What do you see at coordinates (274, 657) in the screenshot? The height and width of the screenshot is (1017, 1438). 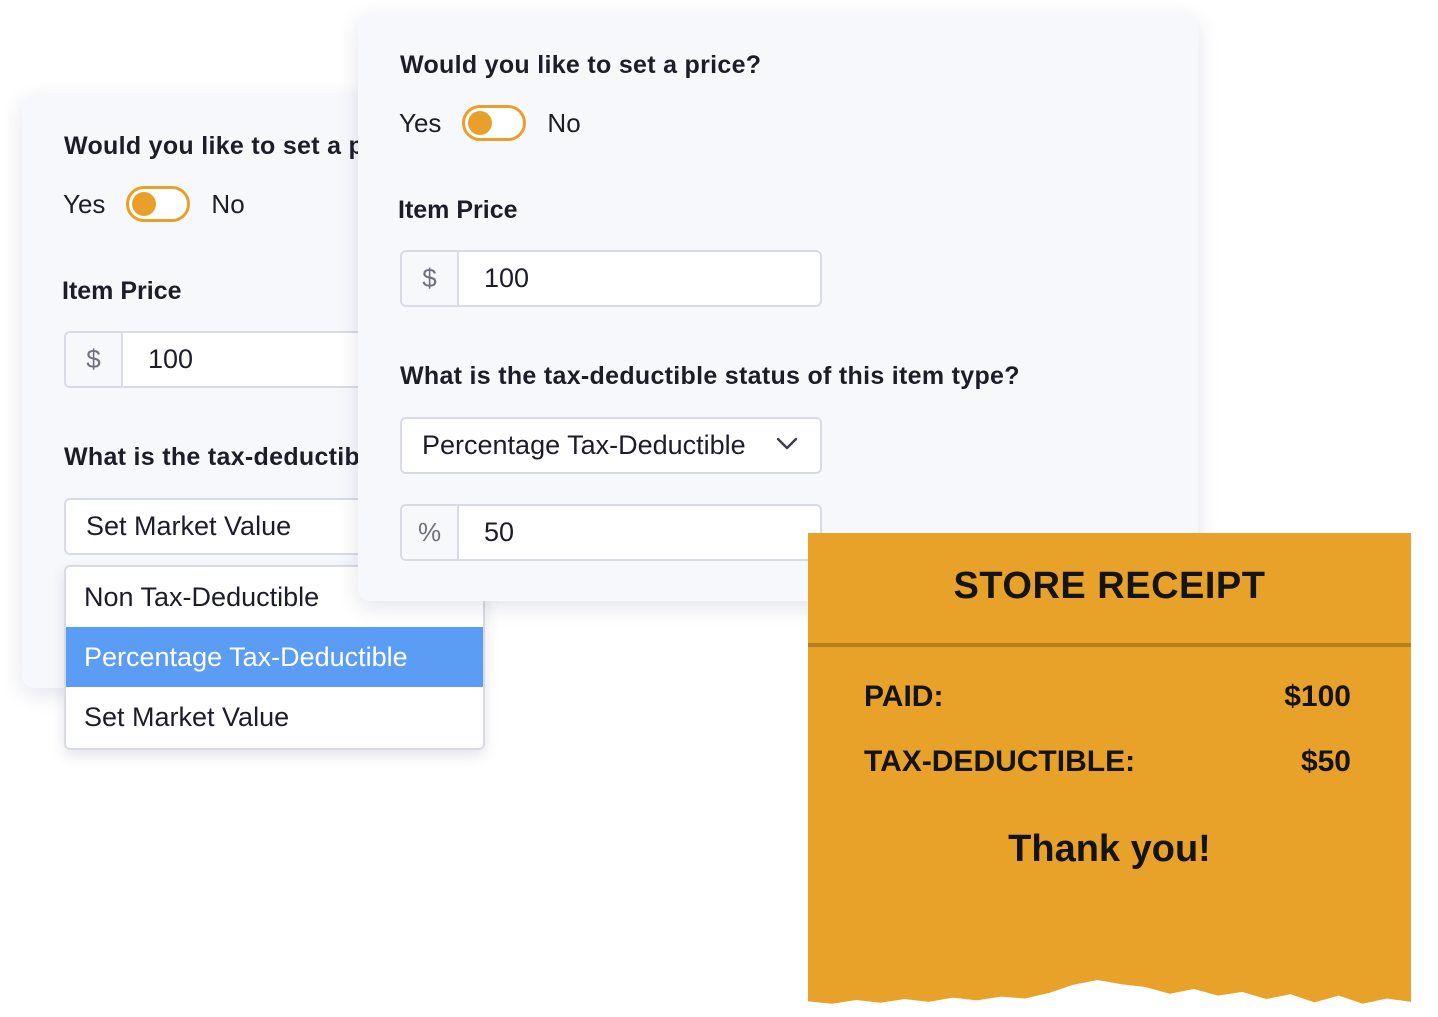 I see `dropdown-option-percentage-tax-deductible: Percentage Tax-Deductible` at bounding box center [274, 657].